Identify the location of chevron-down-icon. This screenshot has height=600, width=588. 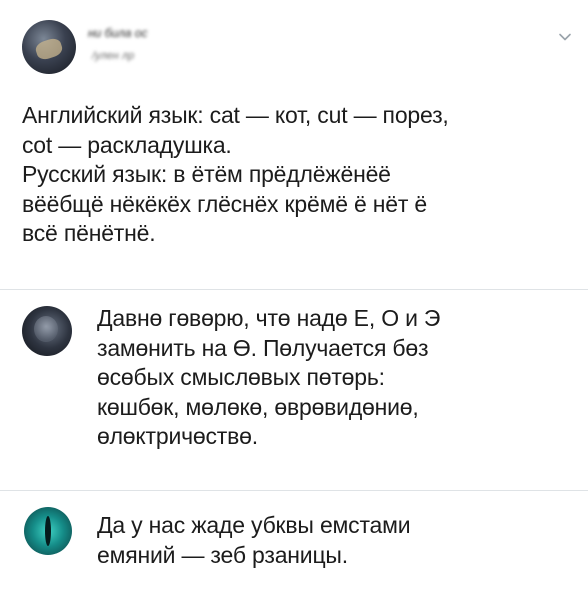
(565, 37).